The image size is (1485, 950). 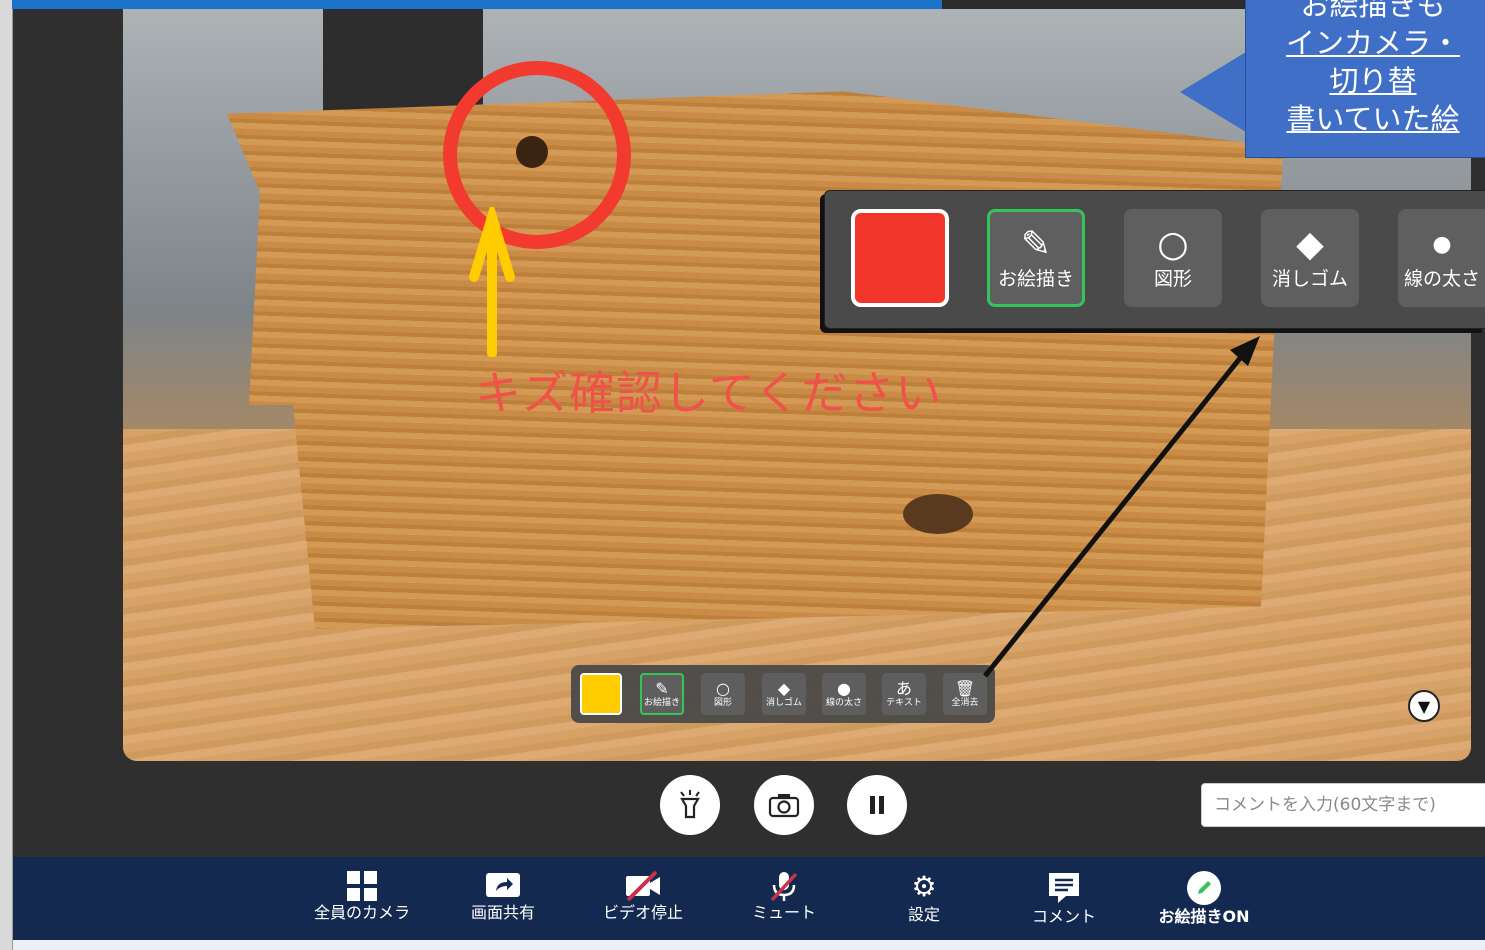 I want to click on flashlight-button, so click(x=690, y=805).